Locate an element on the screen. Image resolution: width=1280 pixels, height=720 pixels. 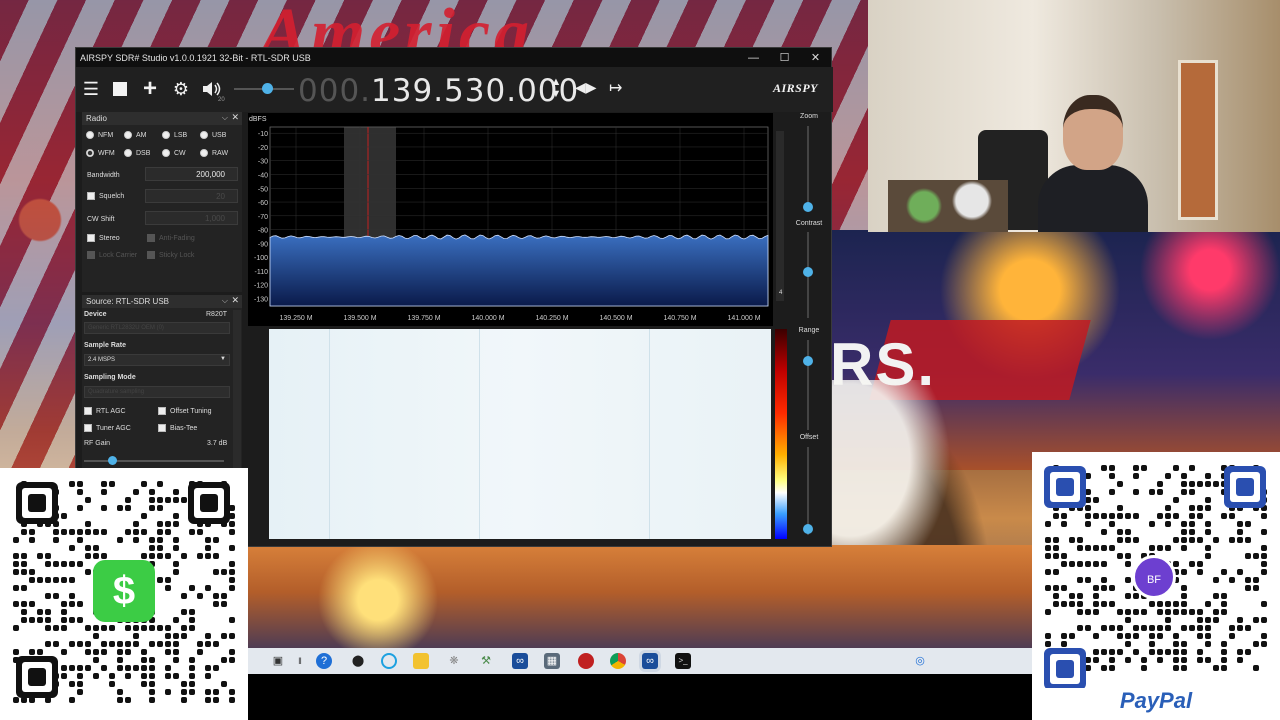
edge-icon is located at coordinates (389, 661).